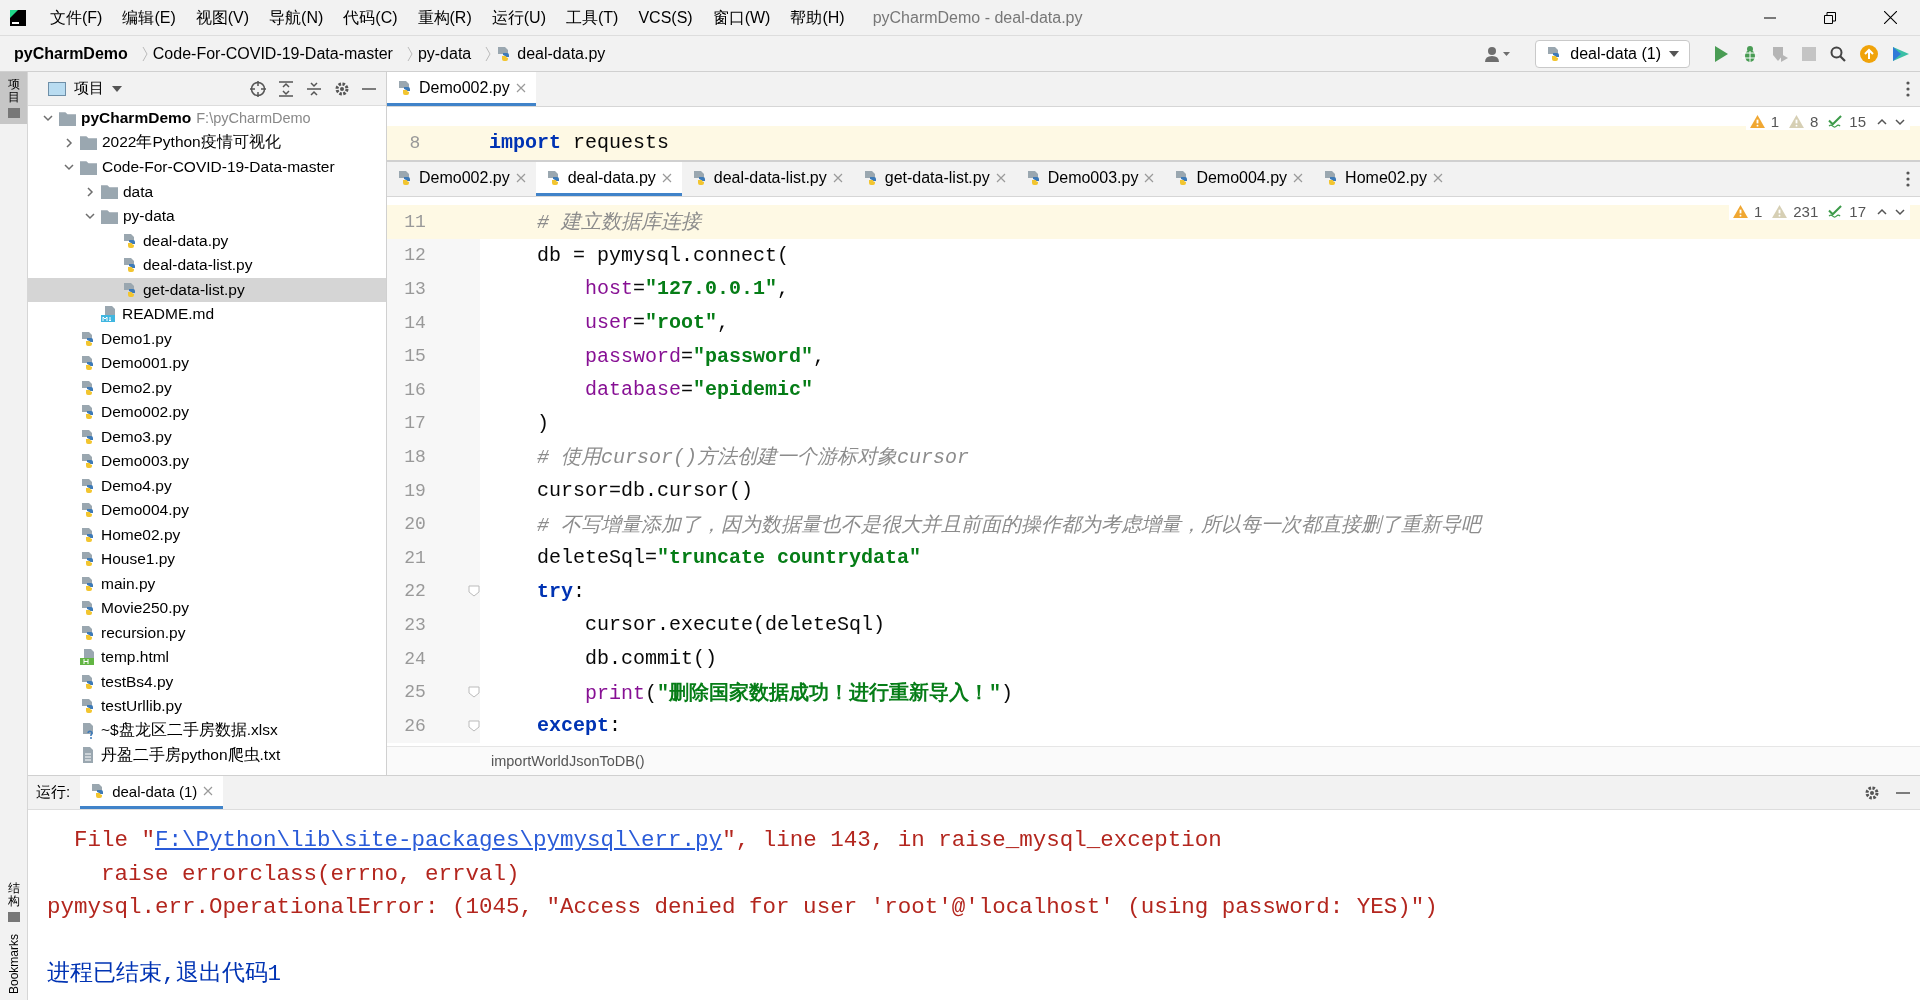 This screenshot has width=1920, height=1000. I want to click on markdown-file-icon, so click(109, 314).